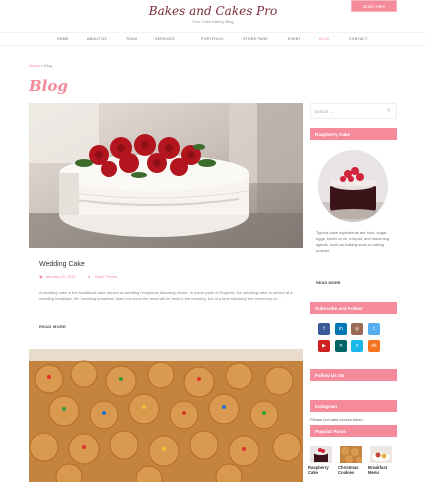 The image size is (426, 482). I want to click on calendar-icon: ▣, so click(41, 276).